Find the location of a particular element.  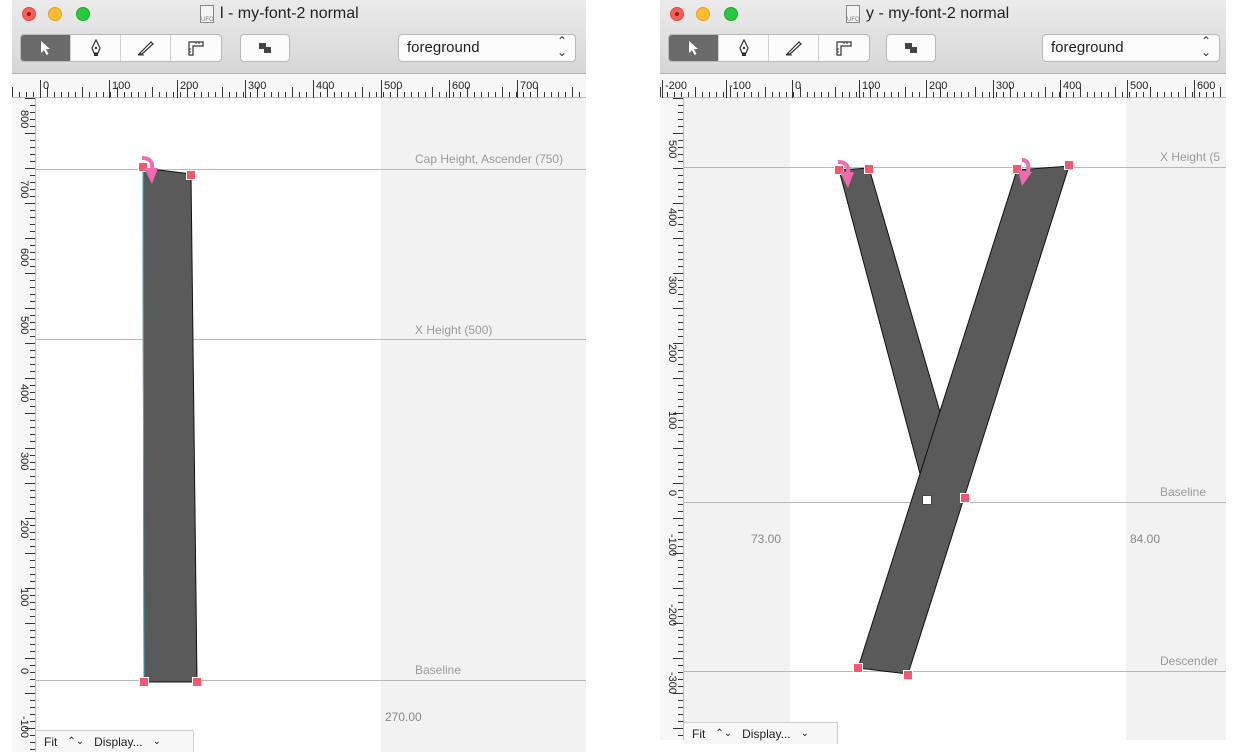

ruler-icon is located at coordinates (196, 48).